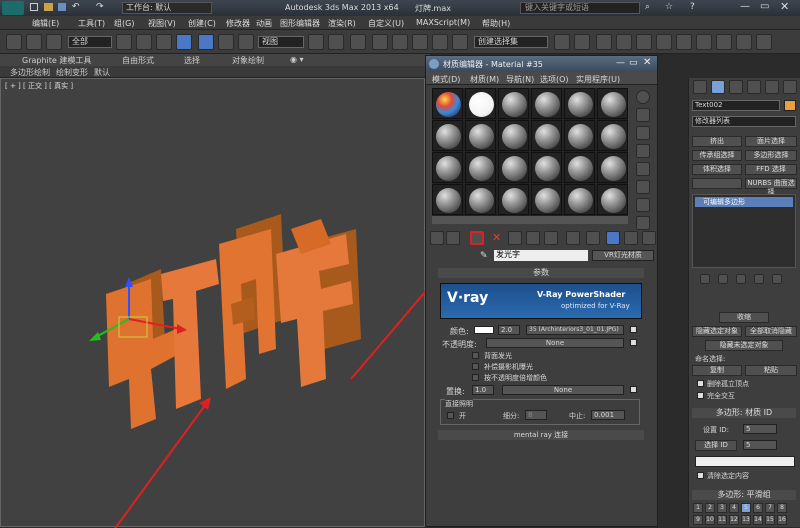  Describe the element at coordinates (124, 23) in the screenshot. I see `menu-group: 组(G)` at that location.